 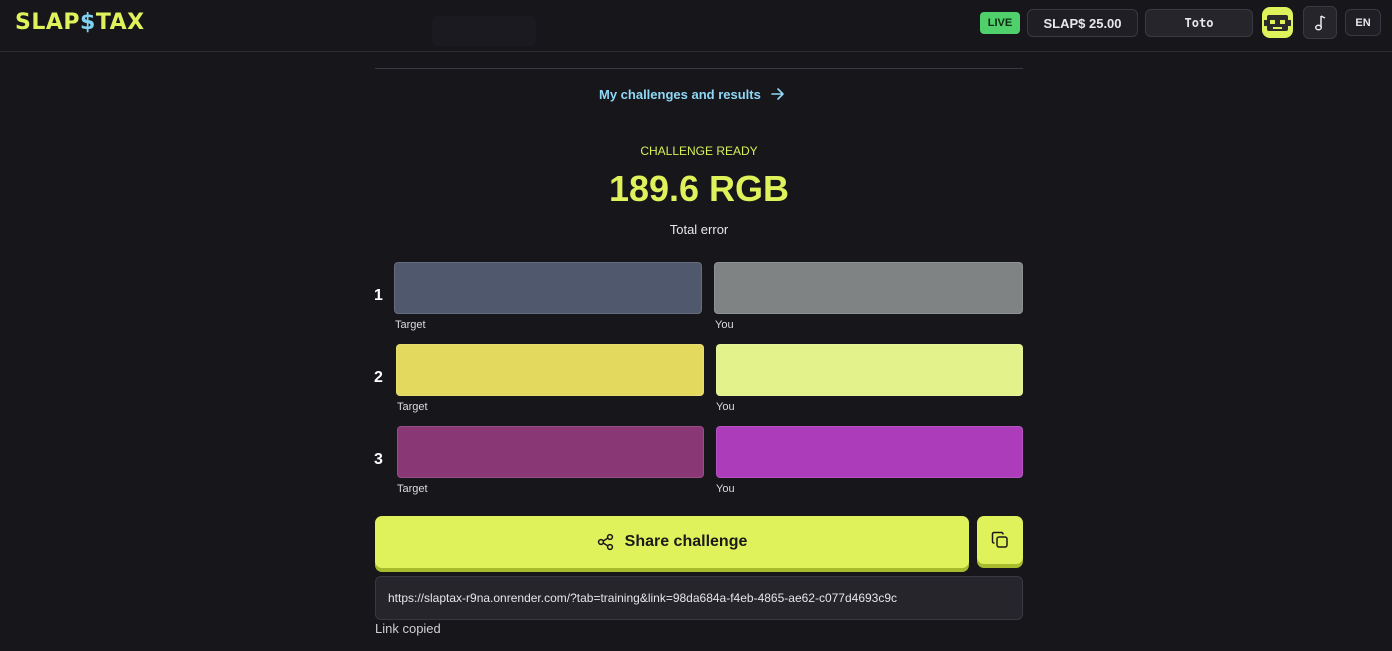 What do you see at coordinates (88, 22) in the screenshot?
I see `logo-dollar: $` at bounding box center [88, 22].